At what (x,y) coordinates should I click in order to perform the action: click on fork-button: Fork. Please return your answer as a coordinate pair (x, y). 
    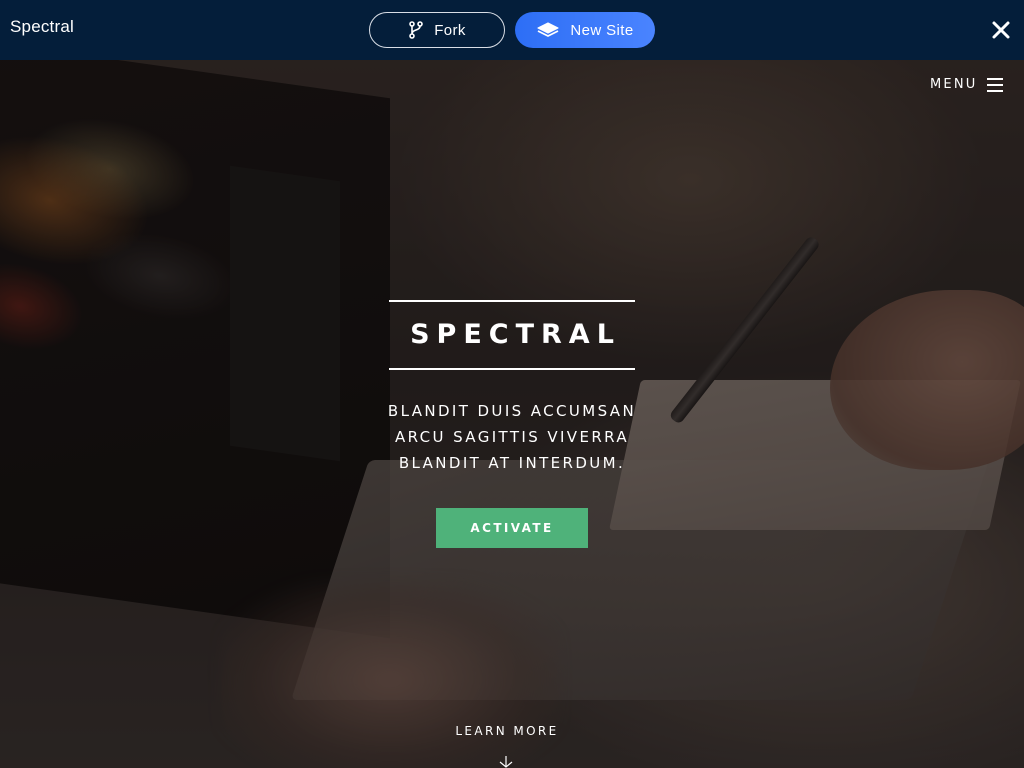
    Looking at the image, I should click on (437, 30).